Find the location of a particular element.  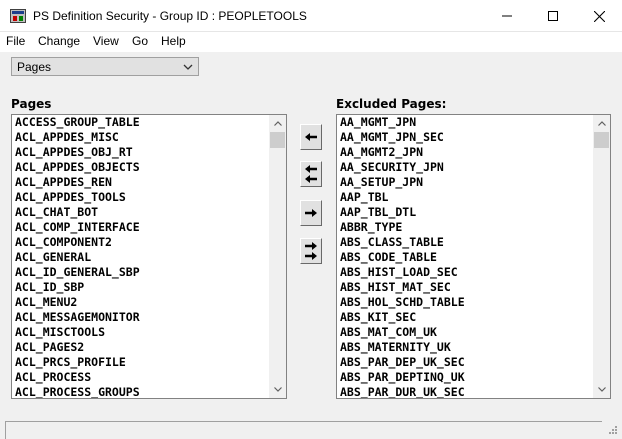

pages-scrollbar is located at coordinates (277, 256).